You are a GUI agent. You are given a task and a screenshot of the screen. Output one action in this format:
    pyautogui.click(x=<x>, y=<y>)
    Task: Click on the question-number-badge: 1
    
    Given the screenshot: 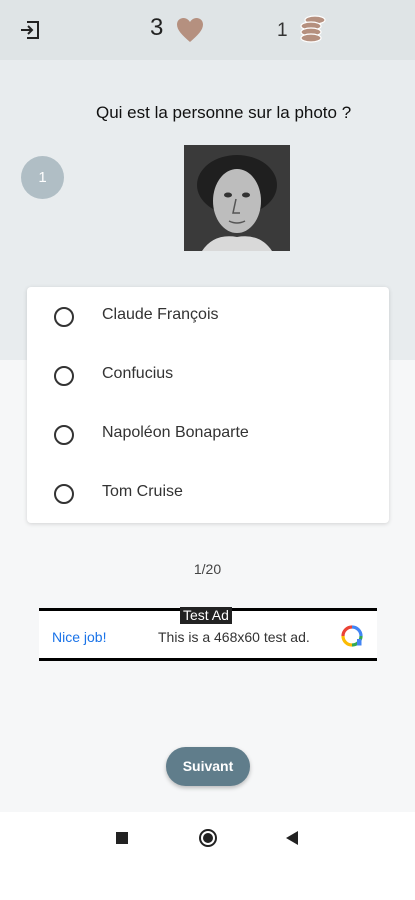 What is the action you would take?
    pyautogui.click(x=42, y=177)
    